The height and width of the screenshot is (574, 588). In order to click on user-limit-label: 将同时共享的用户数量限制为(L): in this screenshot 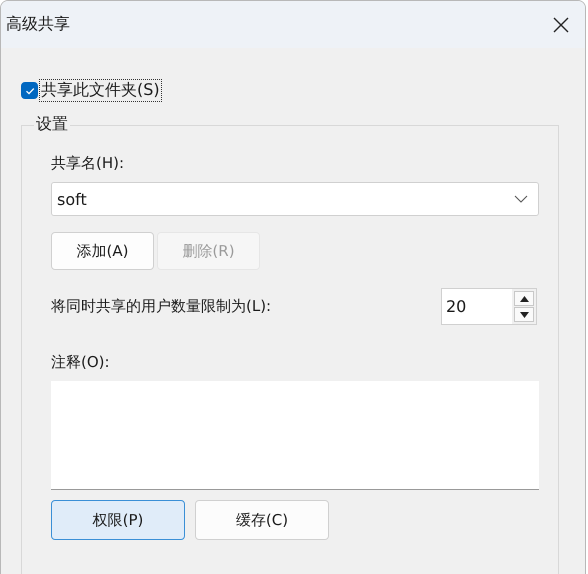, I will do `click(161, 306)`.